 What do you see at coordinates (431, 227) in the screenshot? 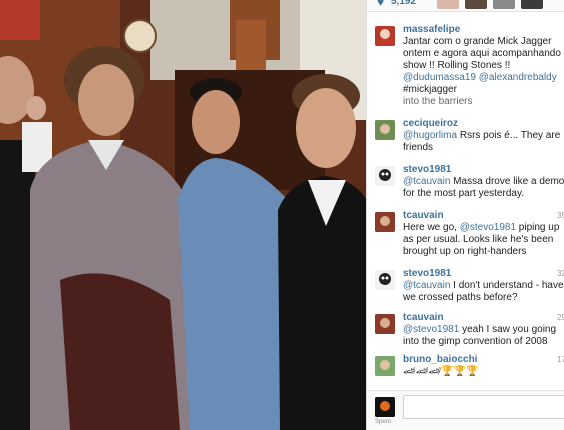
I see `comment-body: Here we go,` at bounding box center [431, 227].